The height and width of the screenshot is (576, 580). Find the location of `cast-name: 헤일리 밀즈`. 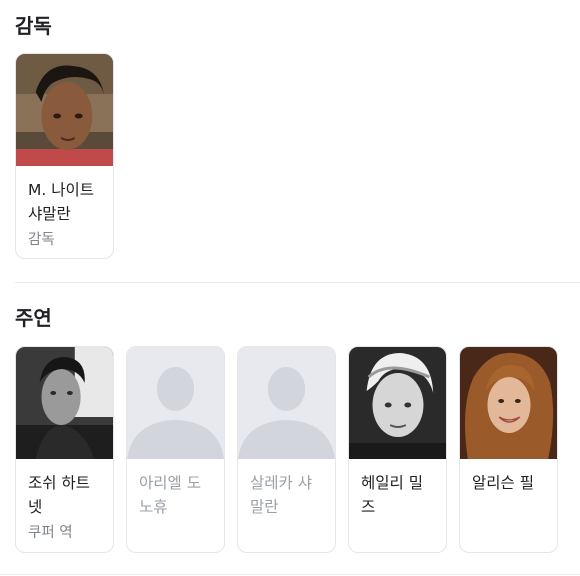

cast-name: 헤일리 밀즈 is located at coordinates (392, 495).